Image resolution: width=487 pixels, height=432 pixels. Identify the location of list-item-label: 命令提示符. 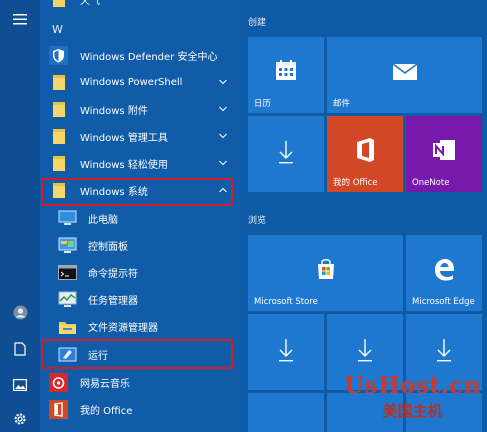
(113, 274).